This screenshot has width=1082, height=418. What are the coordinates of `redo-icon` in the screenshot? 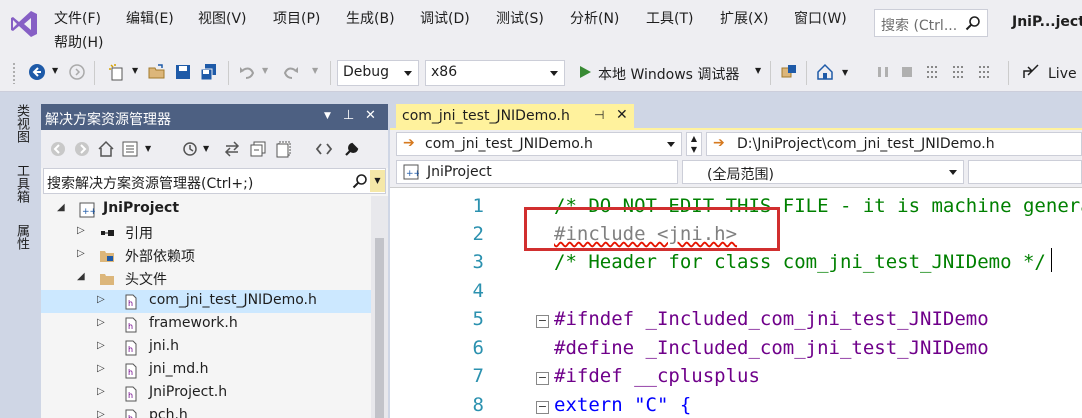 It's located at (291, 72).